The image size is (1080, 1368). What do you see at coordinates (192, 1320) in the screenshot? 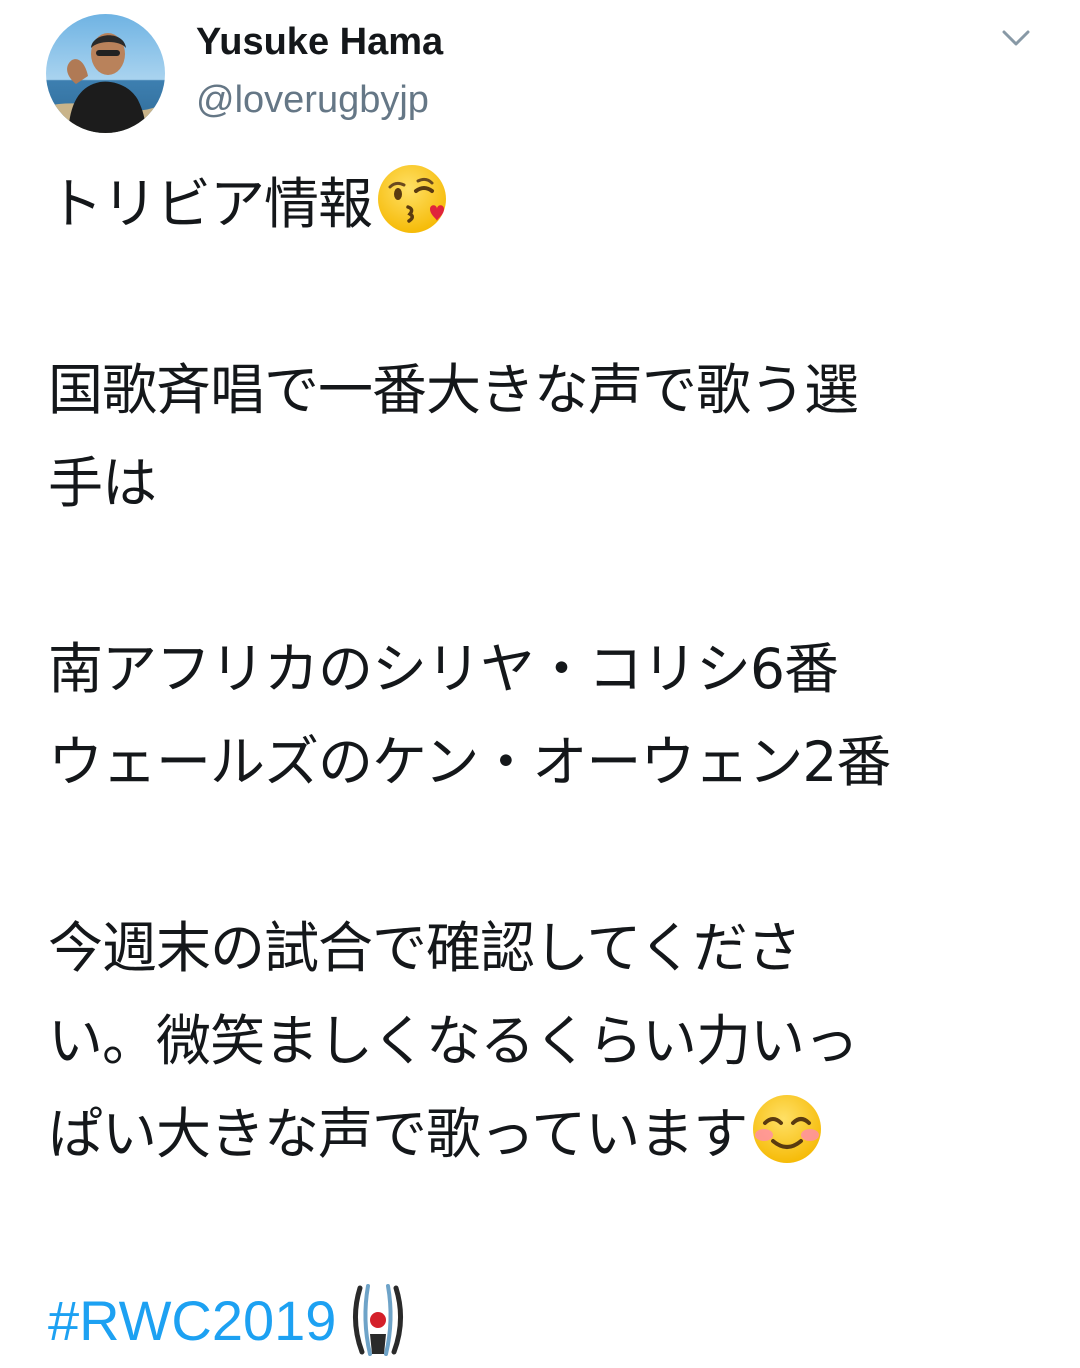
I see `hashtag-link: #RWC2019` at bounding box center [192, 1320].